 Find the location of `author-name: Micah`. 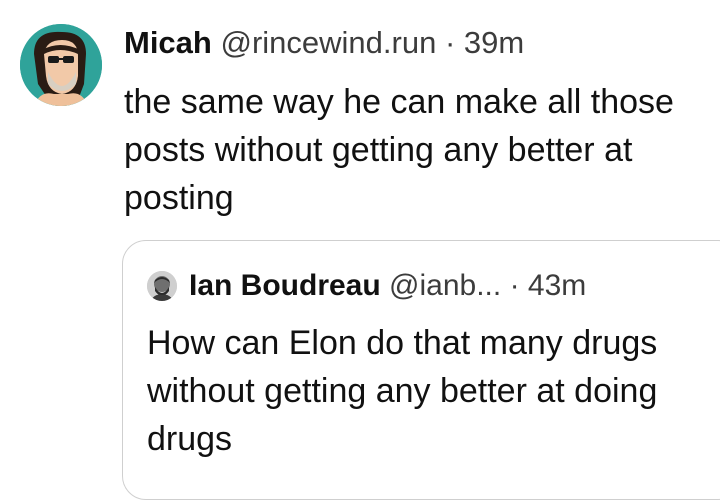

author-name: Micah is located at coordinates (168, 42).